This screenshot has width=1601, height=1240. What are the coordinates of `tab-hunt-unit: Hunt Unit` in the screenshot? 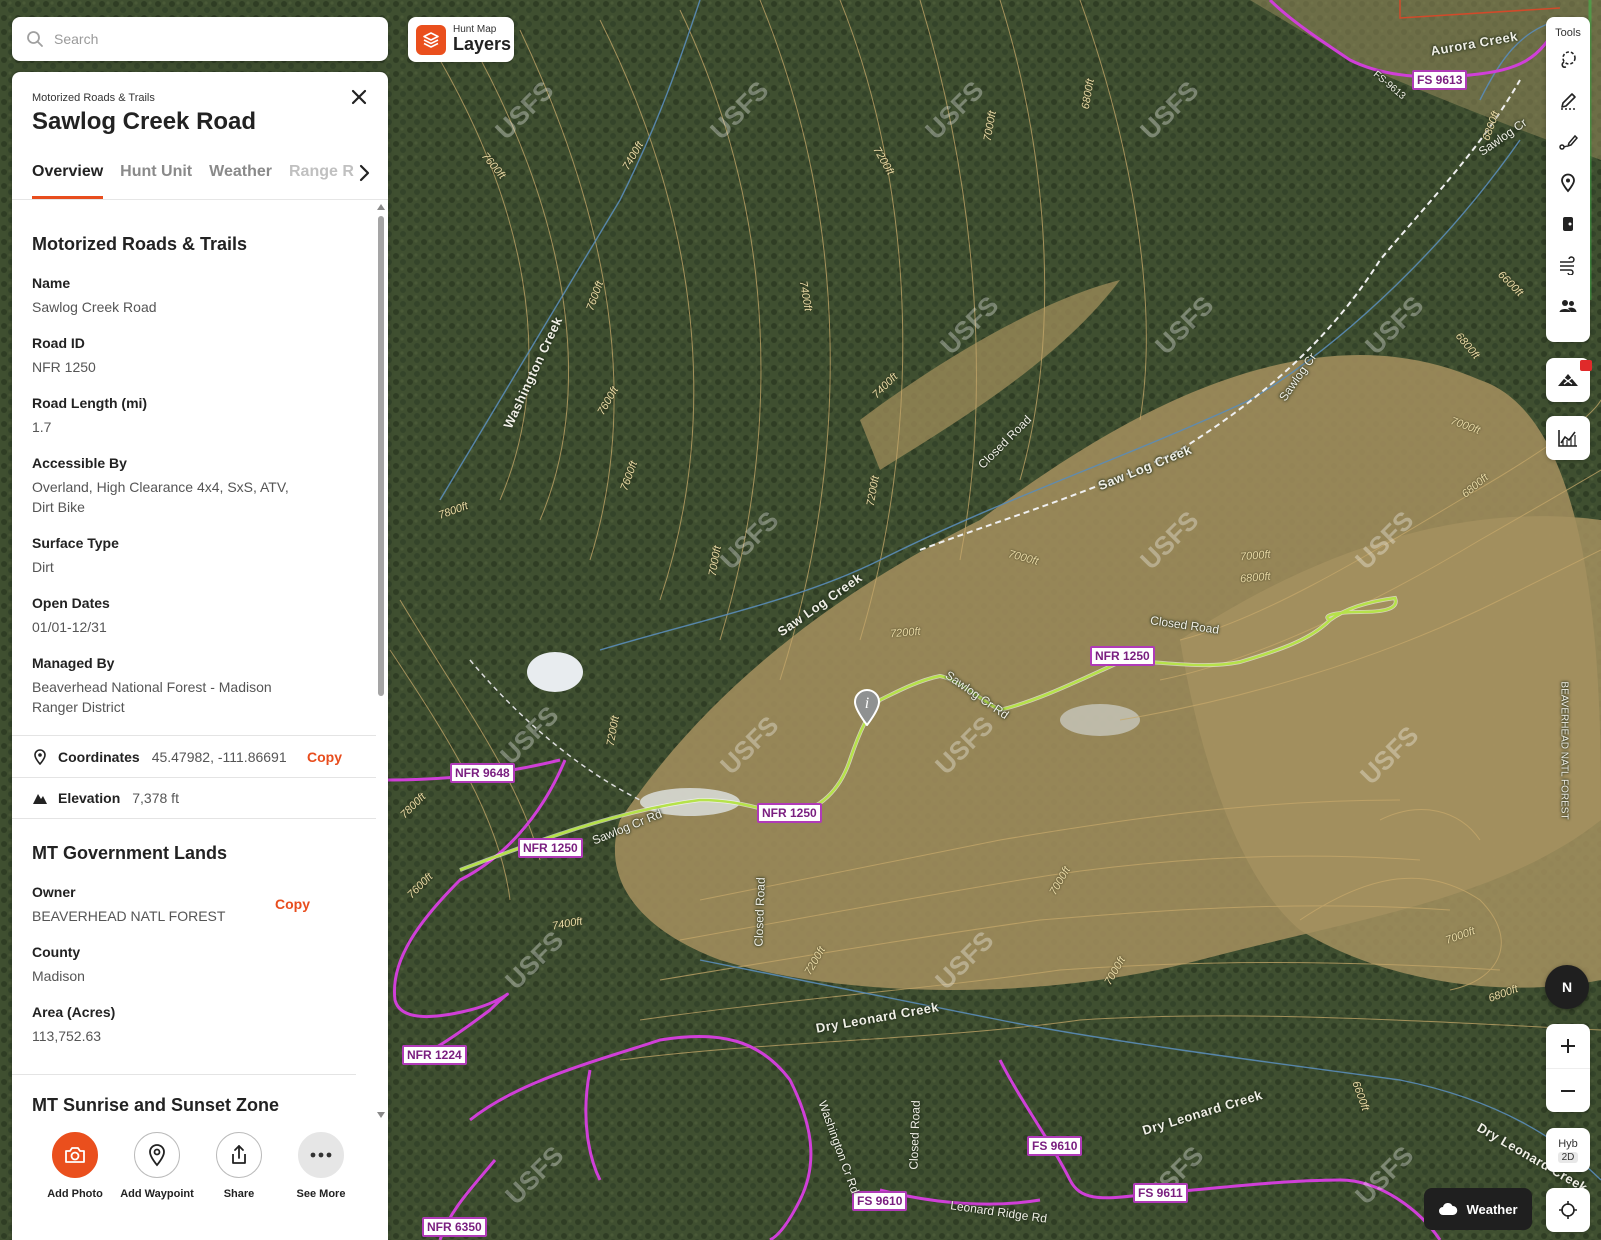 It's located at (156, 177).